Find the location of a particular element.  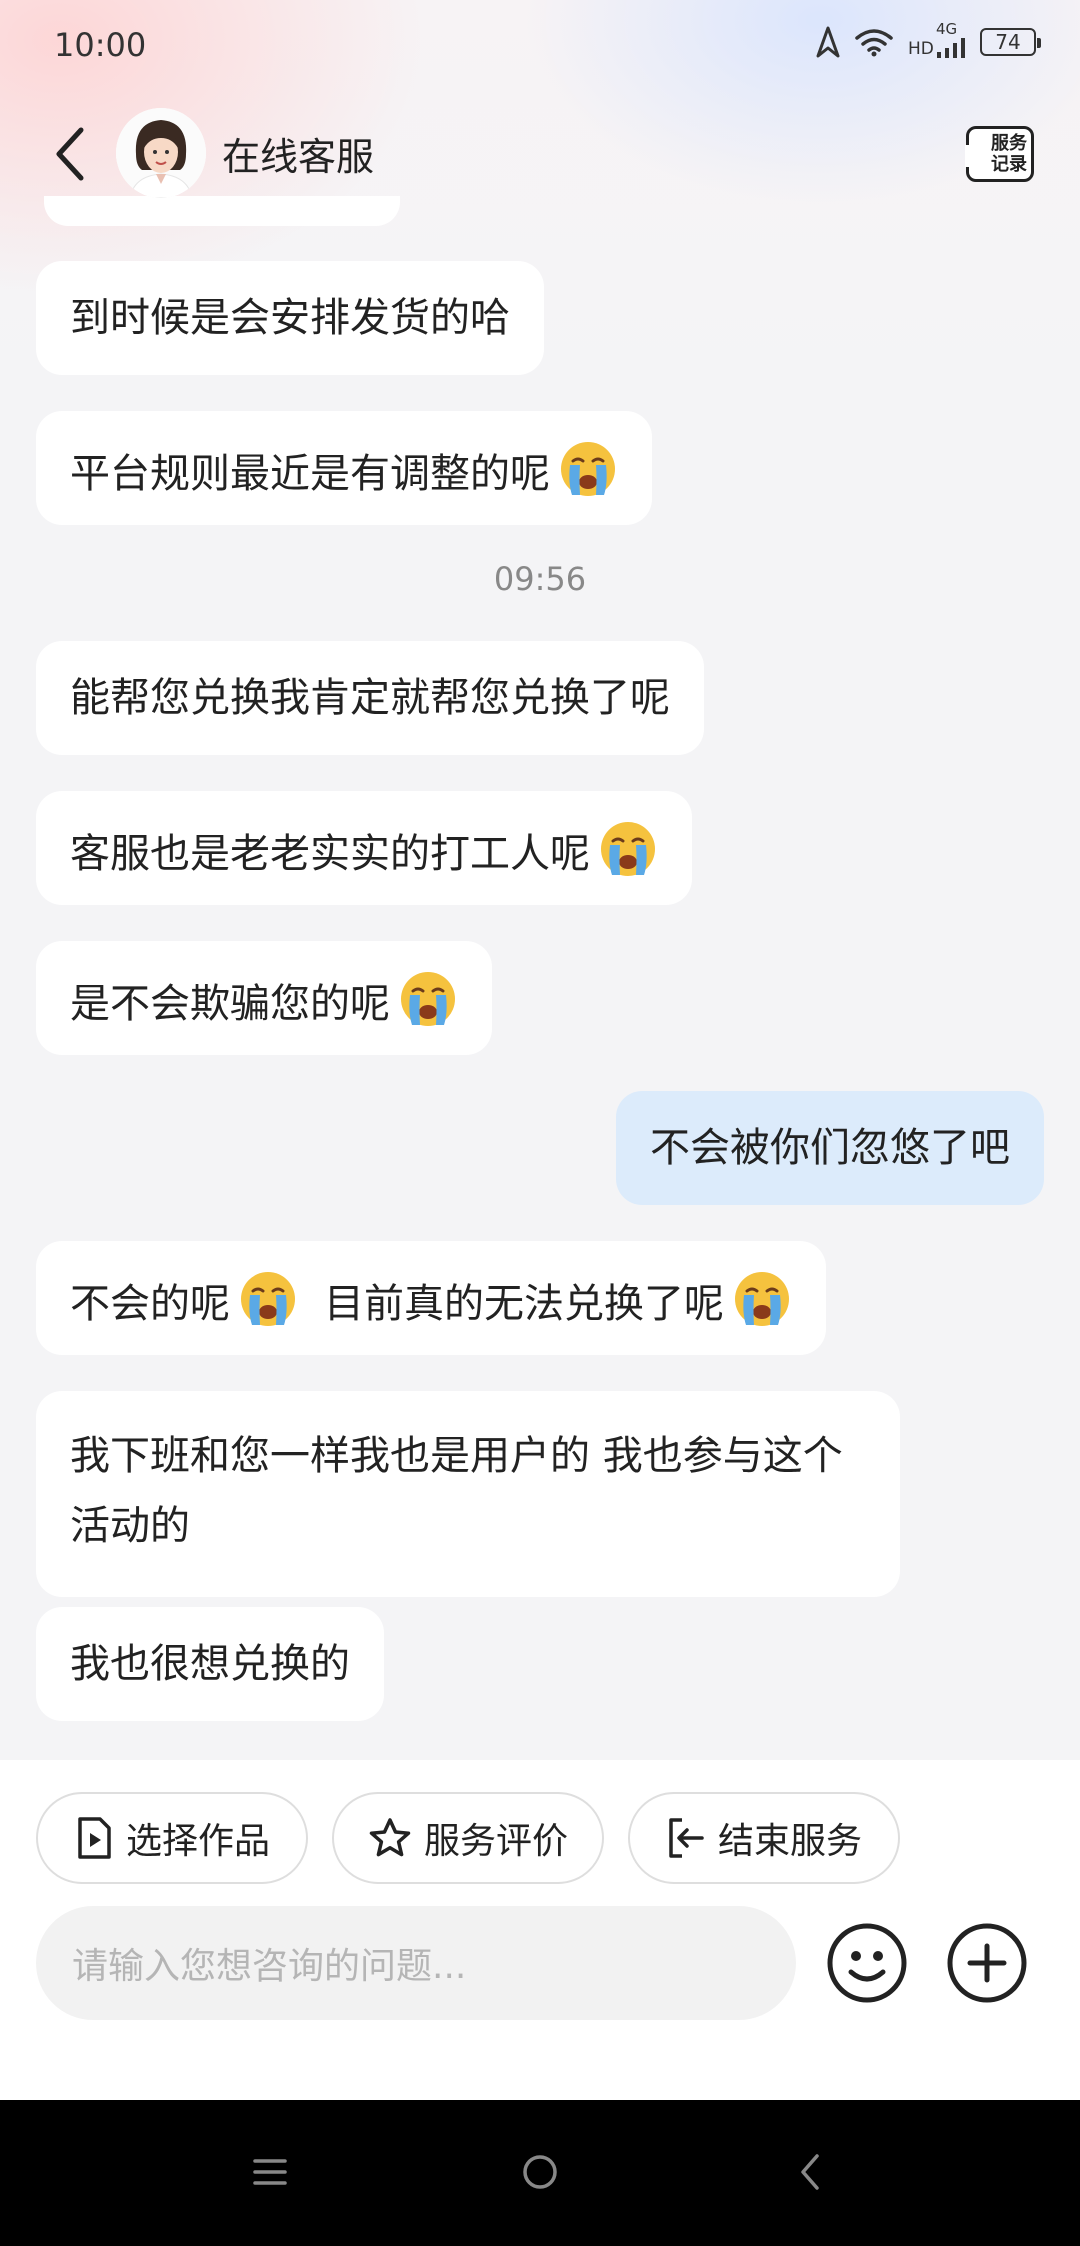

message-bubble-incoming: 是不会欺骗您的呢 is located at coordinates (264, 998).